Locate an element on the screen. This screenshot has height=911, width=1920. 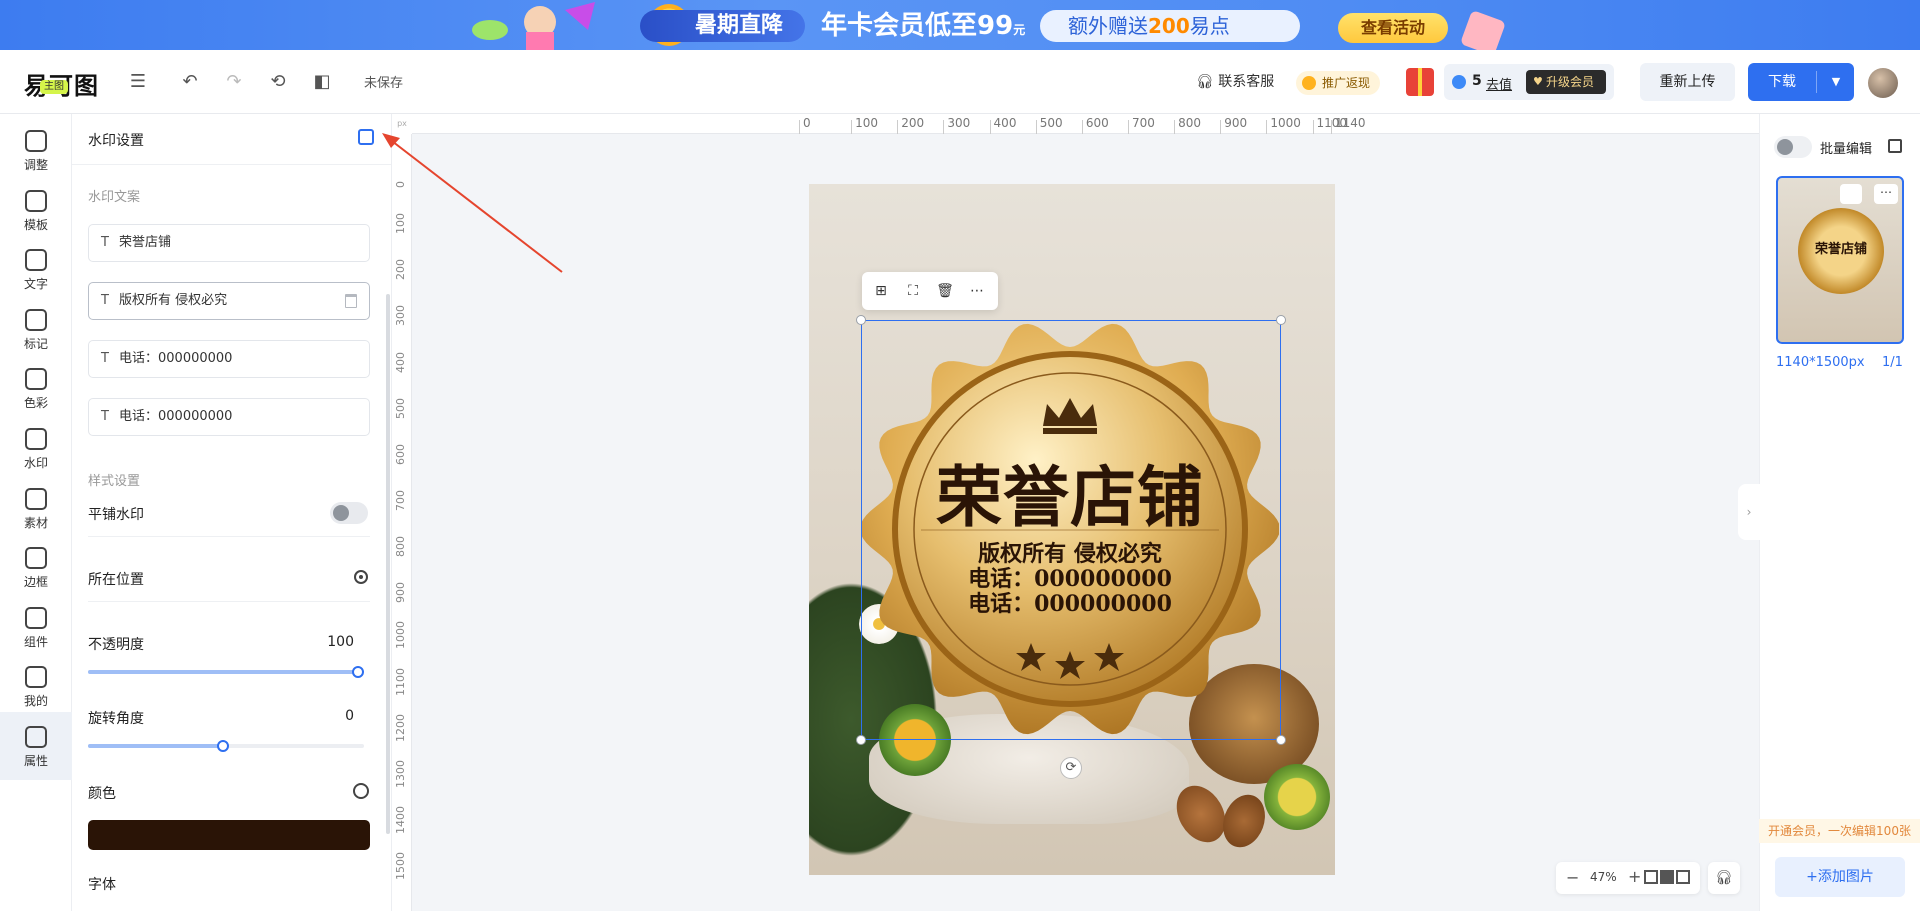
rail-item-template-grid: 模板 is located at coordinates (36, 210).